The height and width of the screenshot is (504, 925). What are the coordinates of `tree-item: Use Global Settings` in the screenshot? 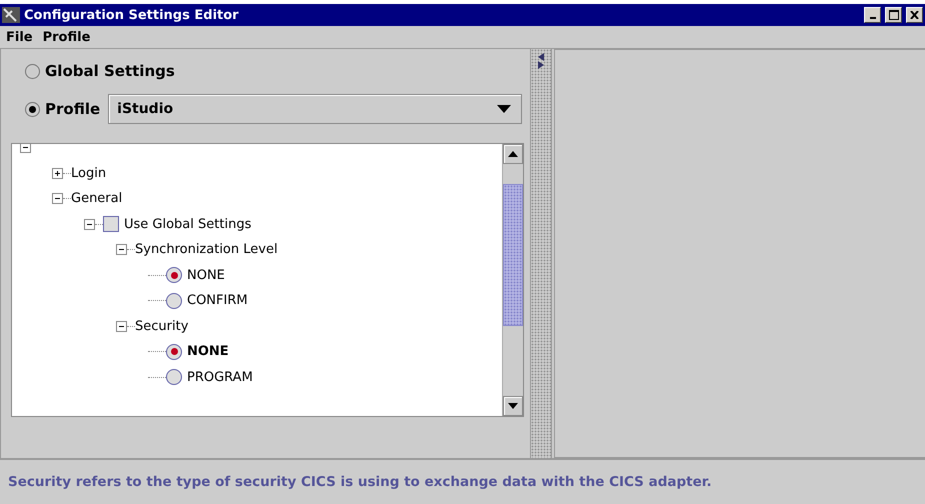 It's located at (188, 224).